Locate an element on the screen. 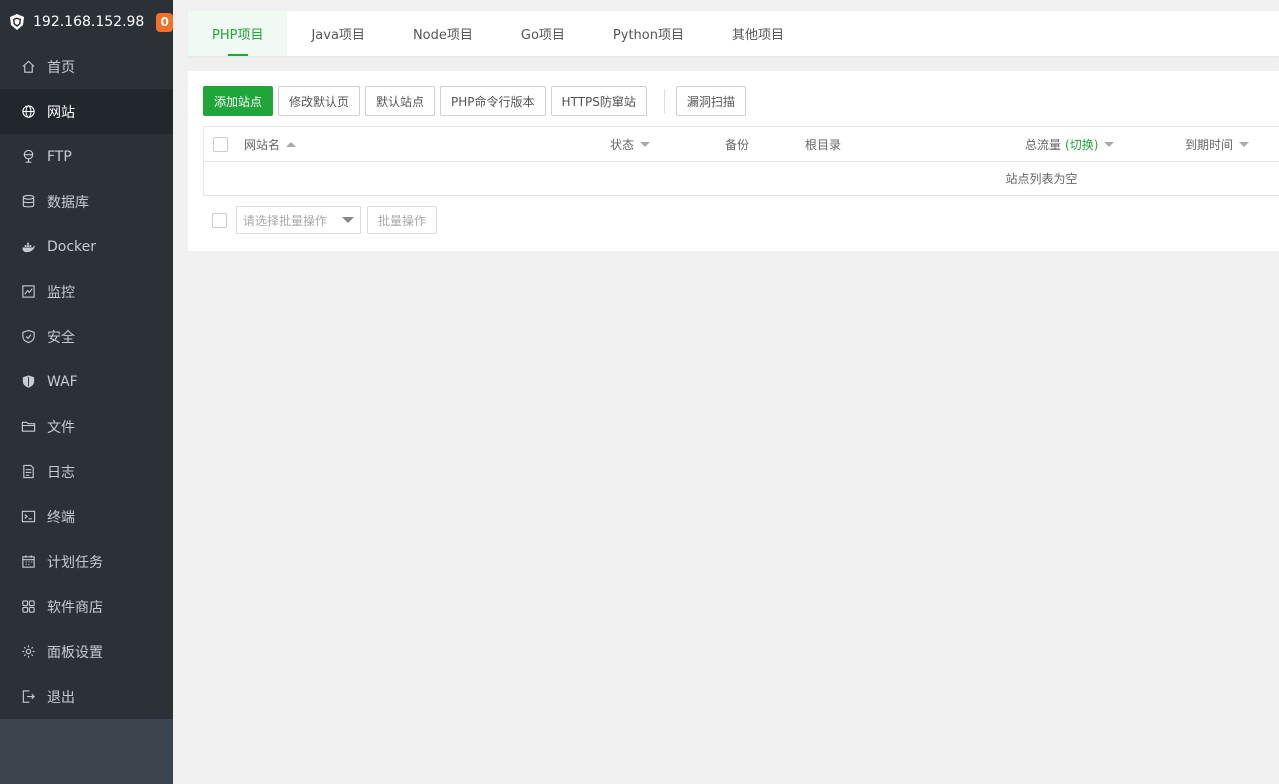 This screenshot has height=784, width=1279. tab-1: Java项目 is located at coordinates (337, 33).